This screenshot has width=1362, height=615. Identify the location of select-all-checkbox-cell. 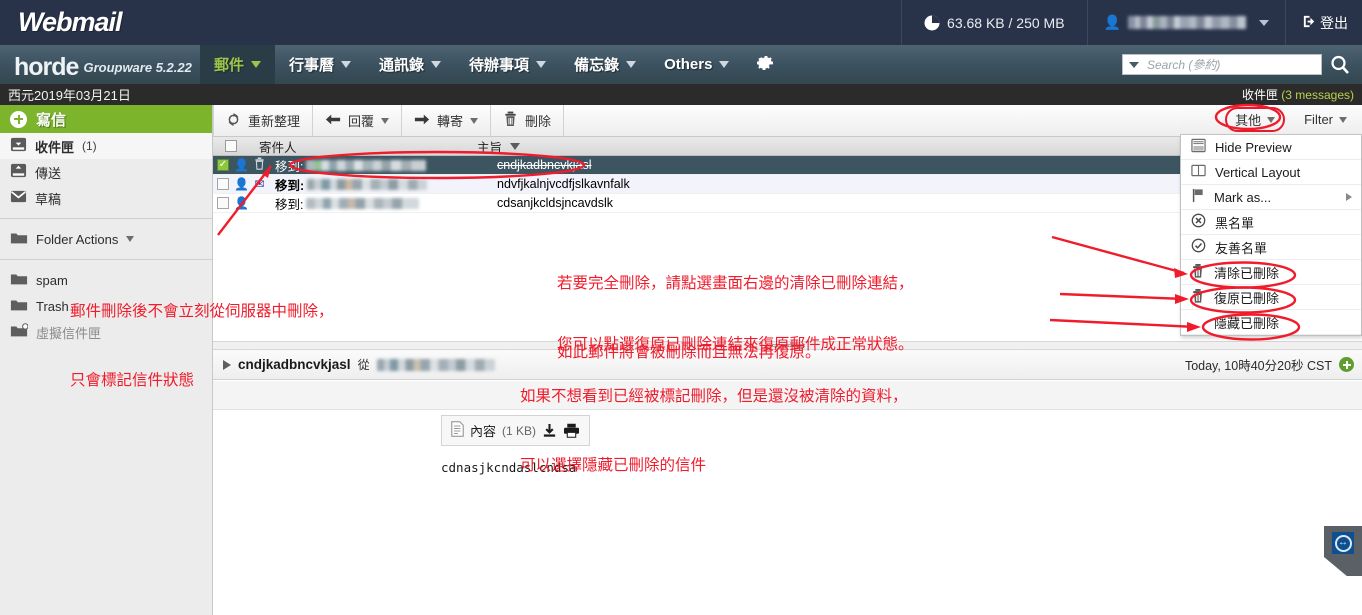
(236, 146).